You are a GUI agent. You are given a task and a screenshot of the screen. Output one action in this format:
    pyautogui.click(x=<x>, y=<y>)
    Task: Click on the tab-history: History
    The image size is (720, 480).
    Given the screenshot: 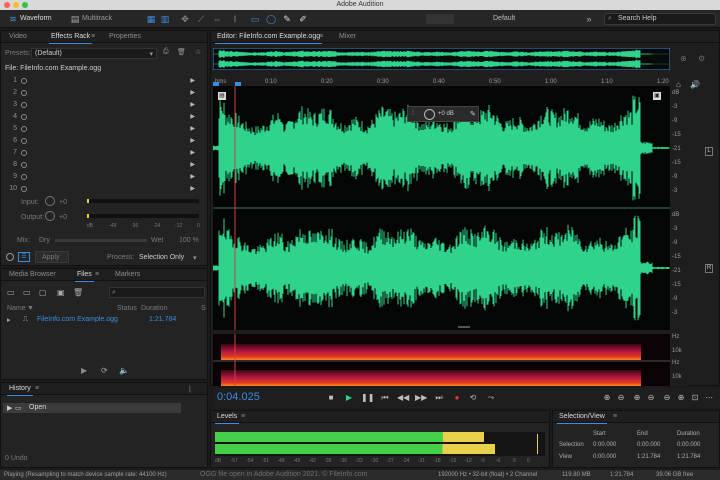 What is the action you would take?
    pyautogui.click(x=20, y=389)
    